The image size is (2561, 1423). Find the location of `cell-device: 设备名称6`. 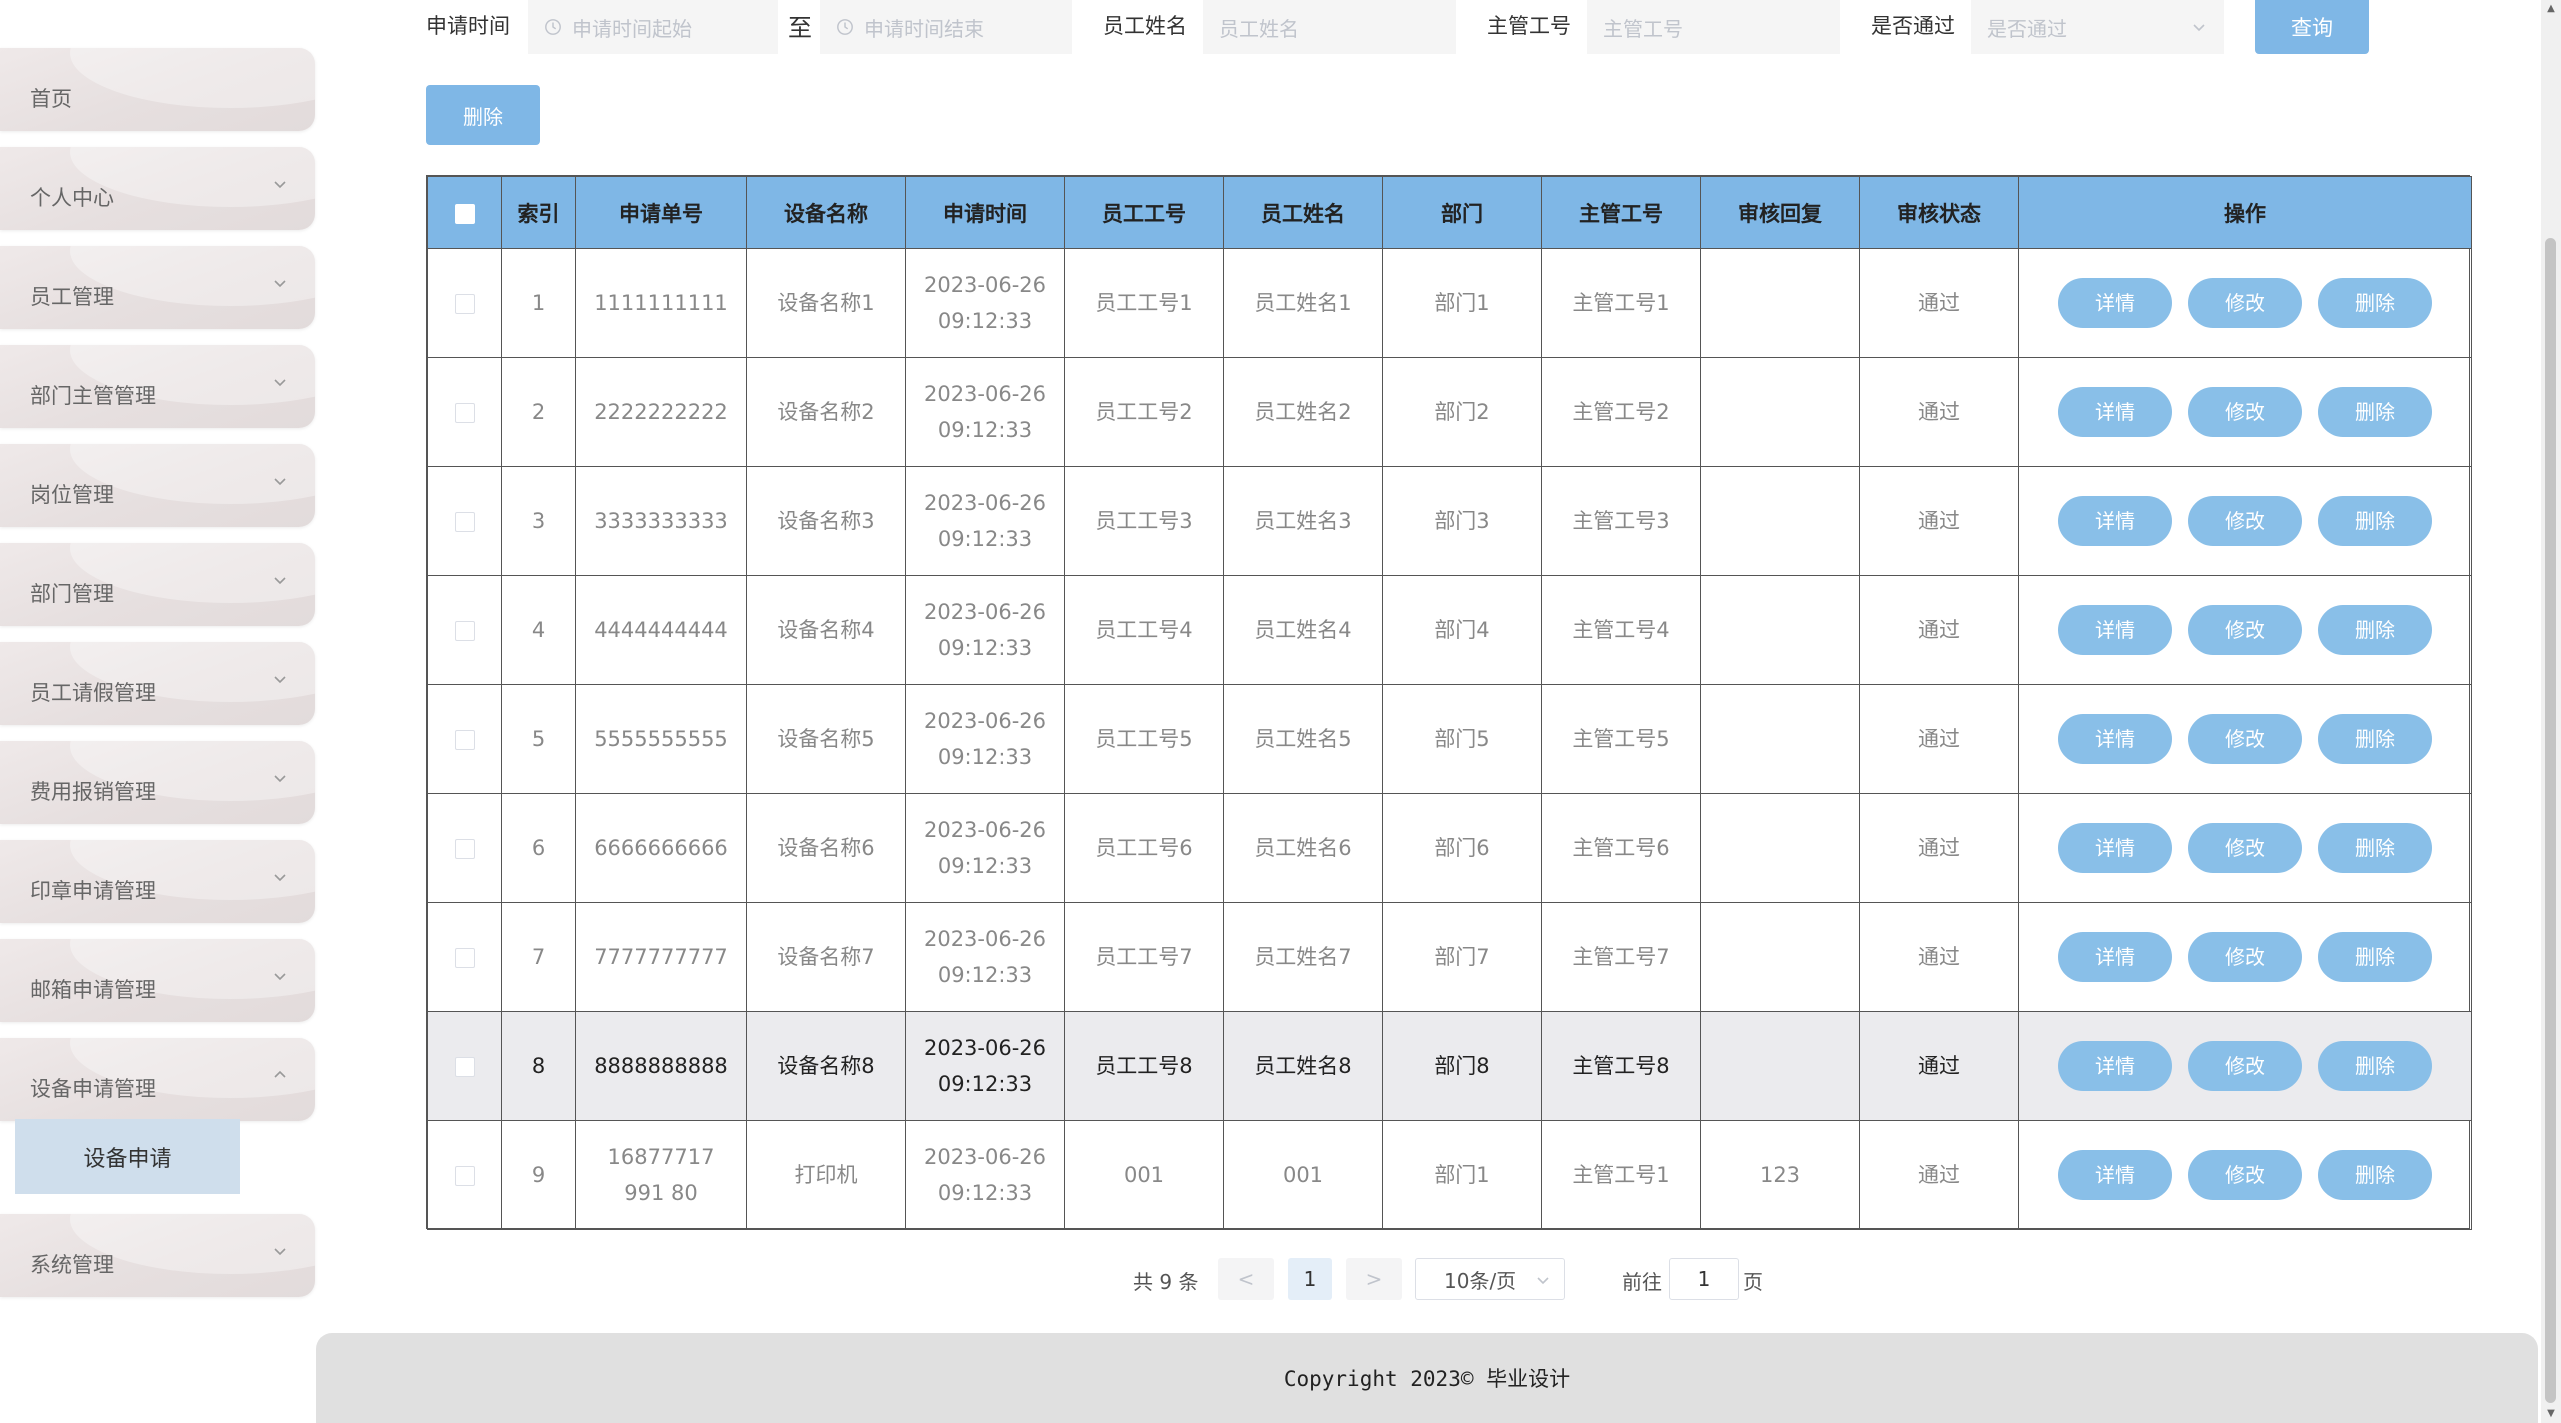

cell-device: 设备名称6 is located at coordinates (826, 848).